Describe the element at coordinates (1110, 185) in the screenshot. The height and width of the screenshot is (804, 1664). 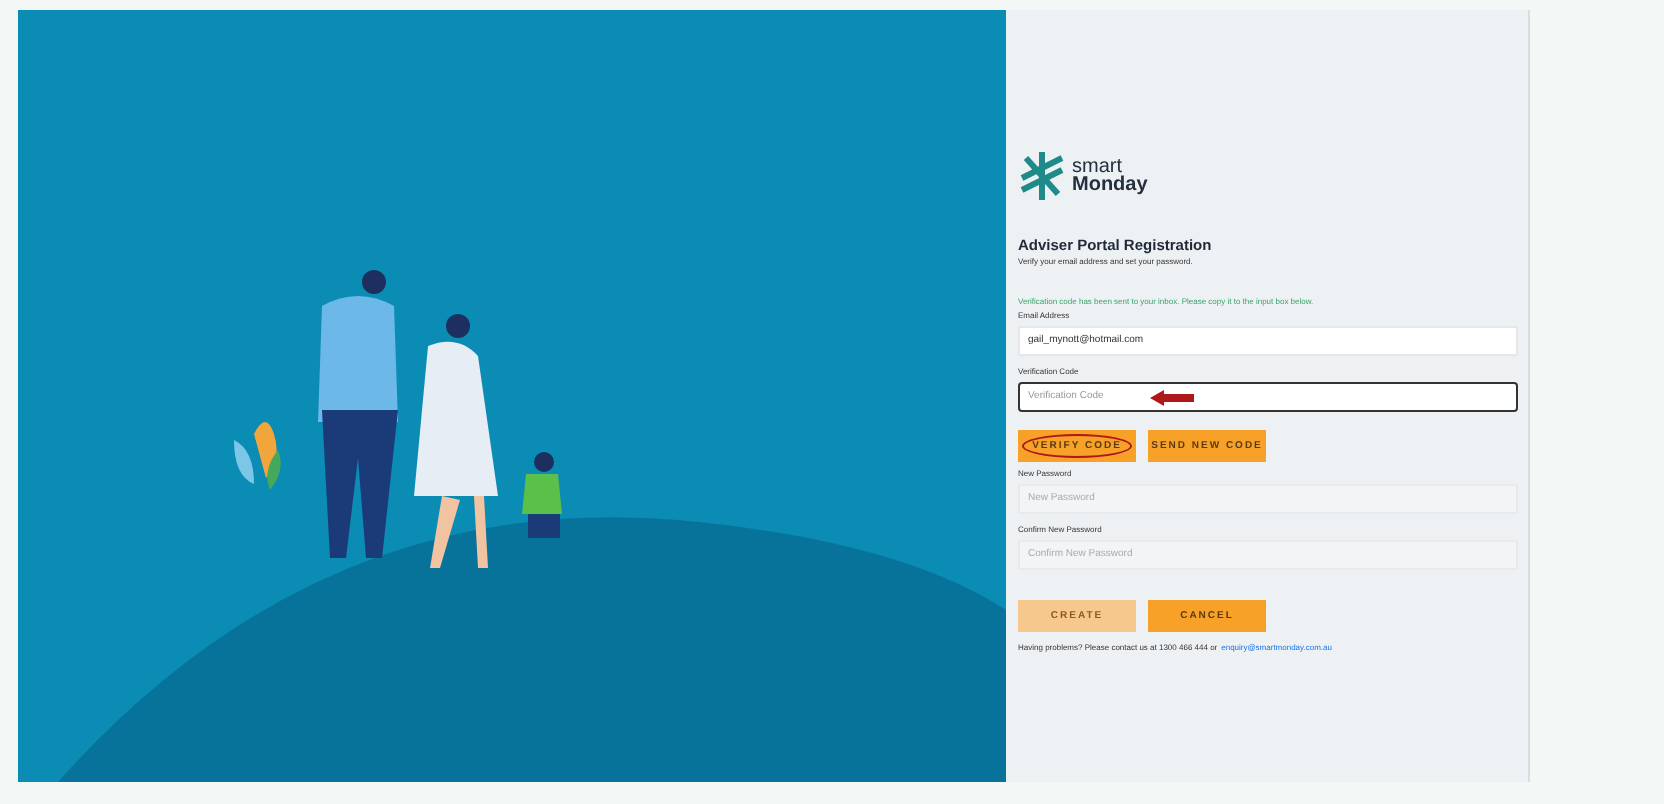
I see `logo-text: Monday` at that location.